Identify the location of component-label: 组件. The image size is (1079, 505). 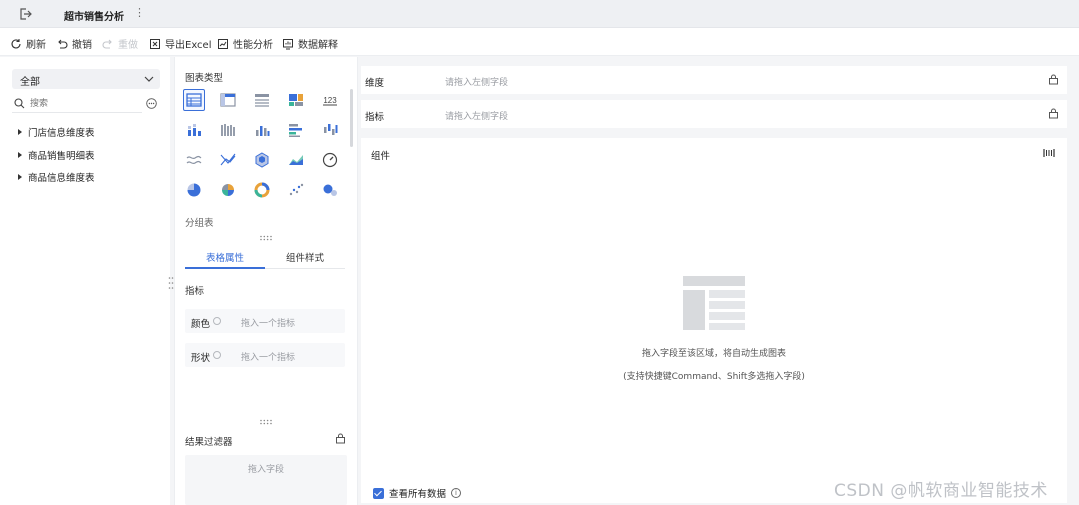
(381, 156).